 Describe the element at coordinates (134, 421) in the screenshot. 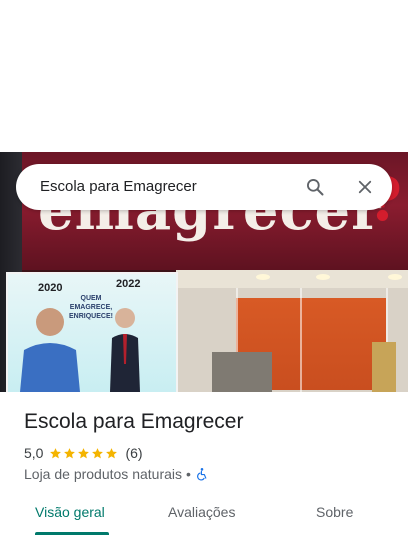

I see `place-title: Escola para Emagrecer` at that location.